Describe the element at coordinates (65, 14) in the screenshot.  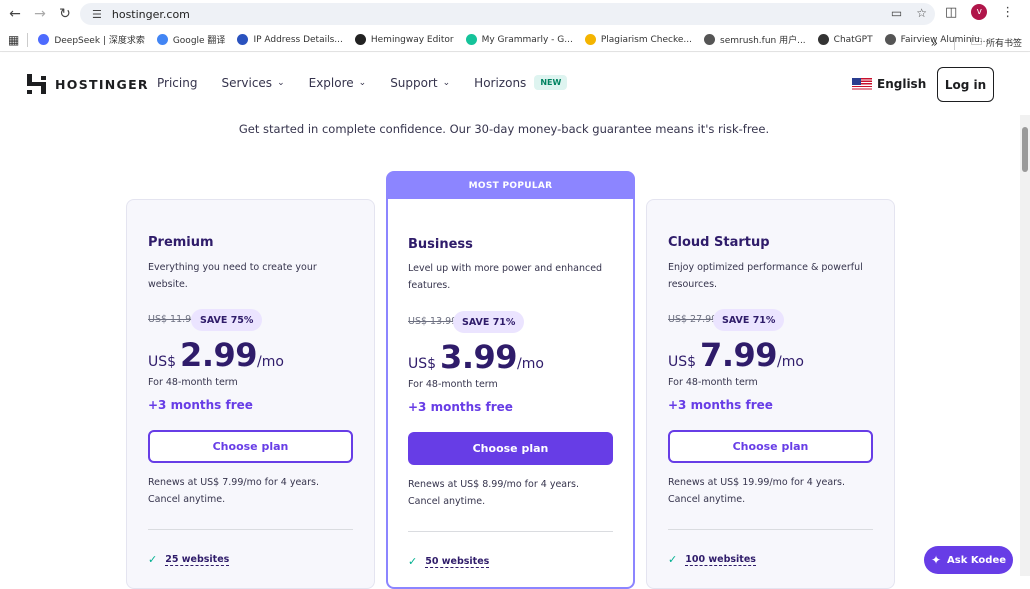
I see `reload-icon: ↻` at that location.